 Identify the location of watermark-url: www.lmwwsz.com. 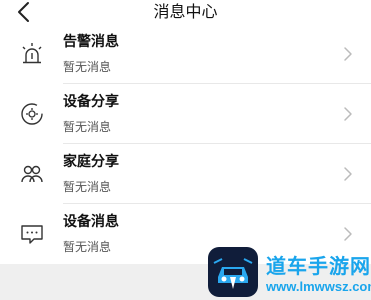
(318, 286).